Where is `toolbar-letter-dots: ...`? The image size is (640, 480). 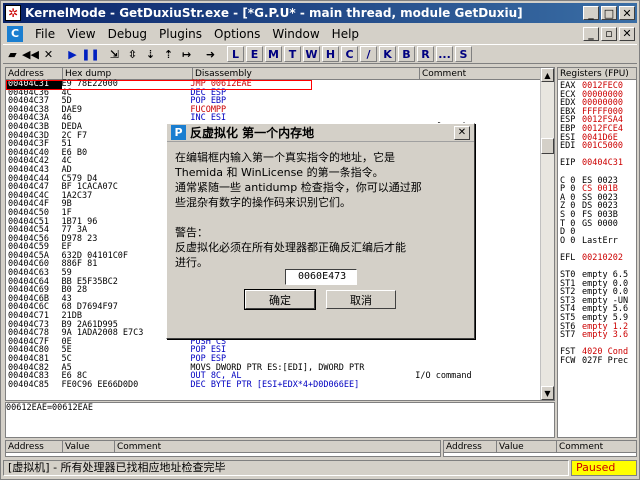 toolbar-letter-dots: ... is located at coordinates (444, 54).